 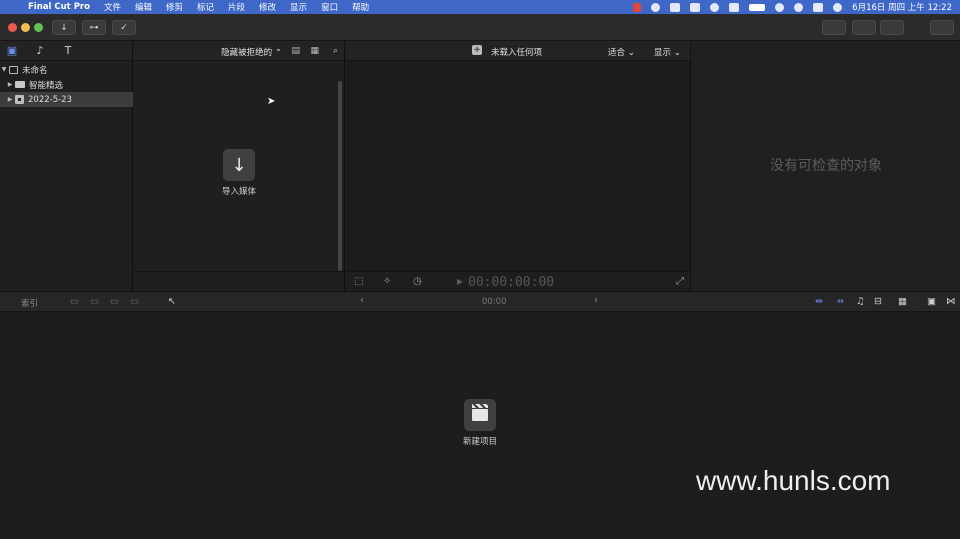 What do you see at coordinates (13, 69) in the screenshot?
I see `library-icon` at bounding box center [13, 69].